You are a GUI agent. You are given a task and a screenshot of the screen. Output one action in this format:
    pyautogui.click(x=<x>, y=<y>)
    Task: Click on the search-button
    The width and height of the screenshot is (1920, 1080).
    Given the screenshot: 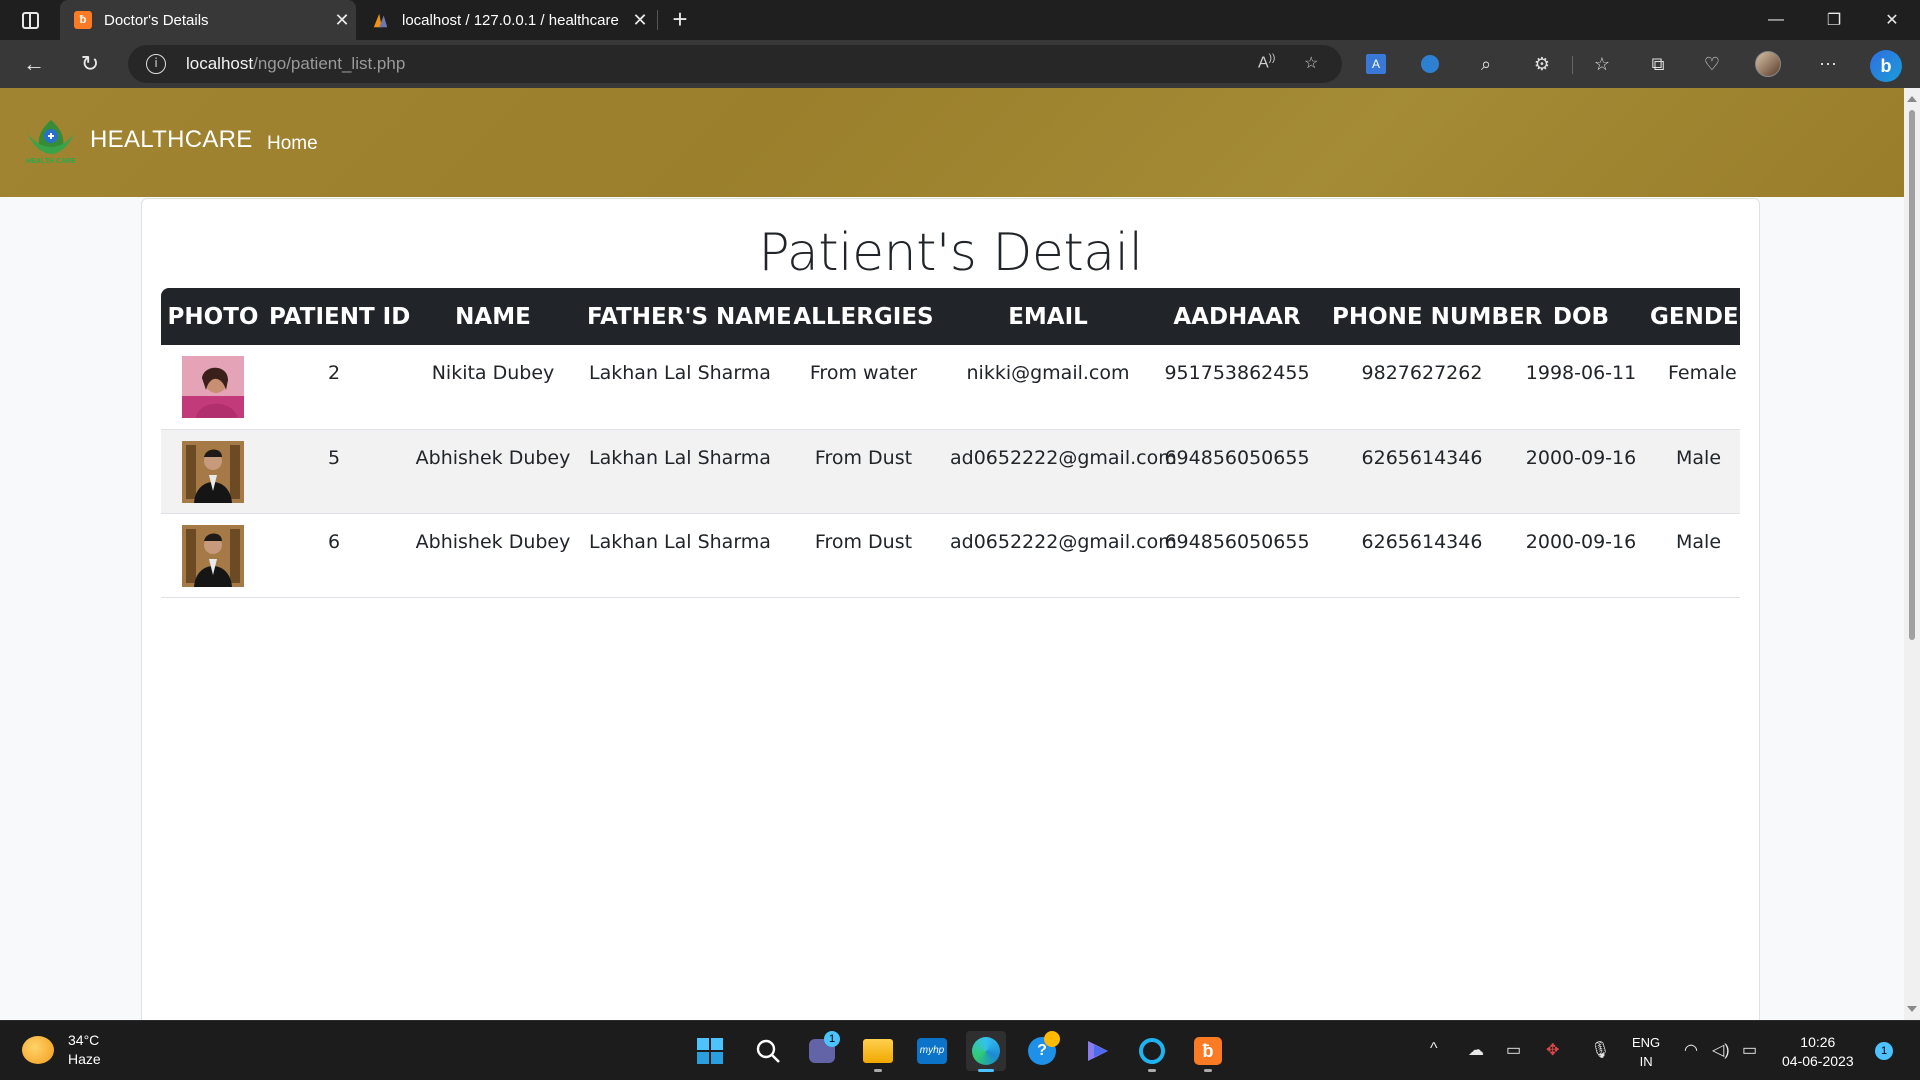 What is the action you would take?
    pyautogui.click(x=768, y=1051)
    